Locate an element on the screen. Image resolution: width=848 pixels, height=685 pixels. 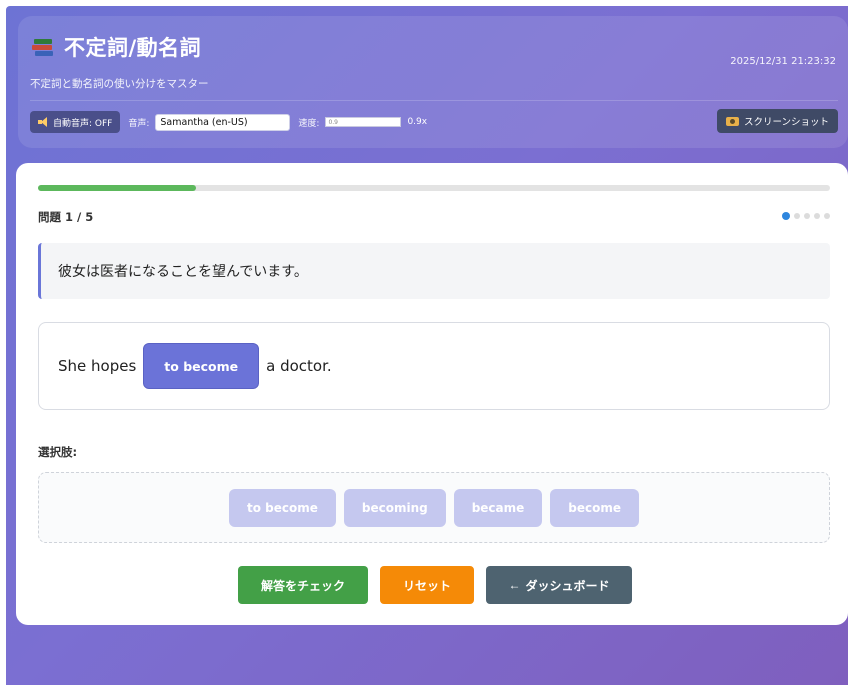
option-chip: become is located at coordinates (595, 507).